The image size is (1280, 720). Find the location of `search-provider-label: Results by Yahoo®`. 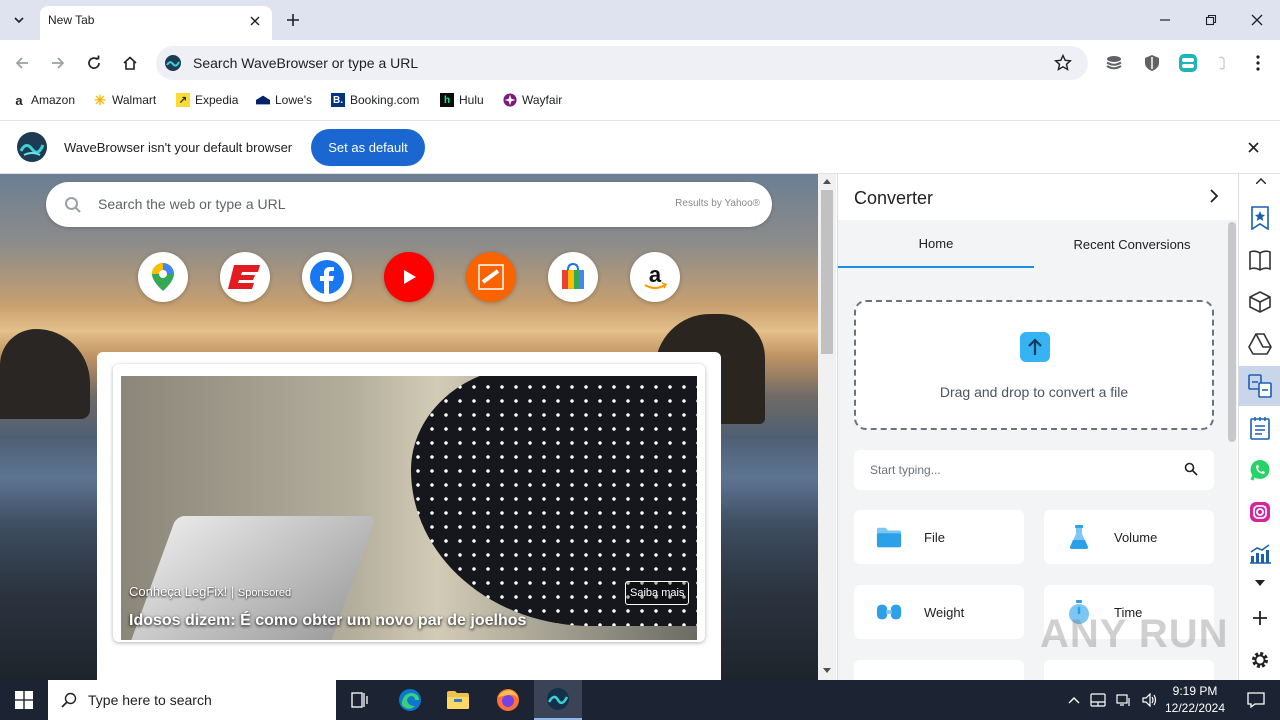

search-provider-label: Results by Yahoo® is located at coordinates (717, 203).